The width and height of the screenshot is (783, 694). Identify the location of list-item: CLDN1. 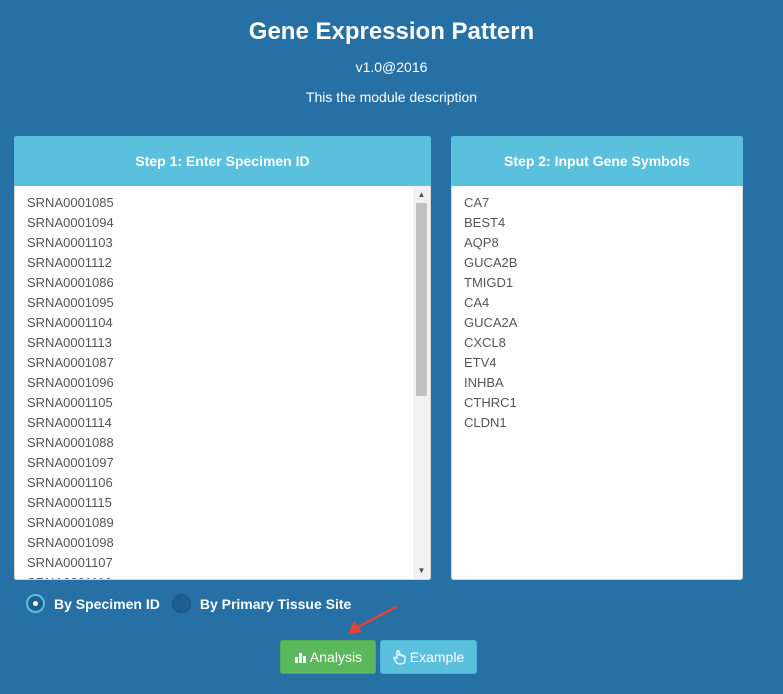
(485, 422).